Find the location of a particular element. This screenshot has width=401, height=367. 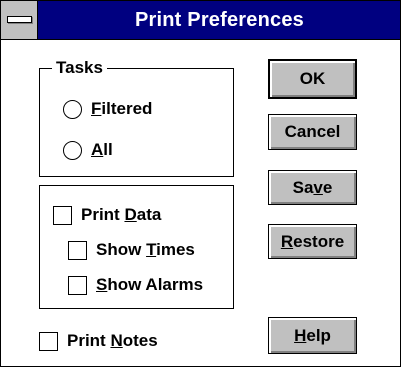

filtered-radio-option: Filtered is located at coordinates (107, 109).